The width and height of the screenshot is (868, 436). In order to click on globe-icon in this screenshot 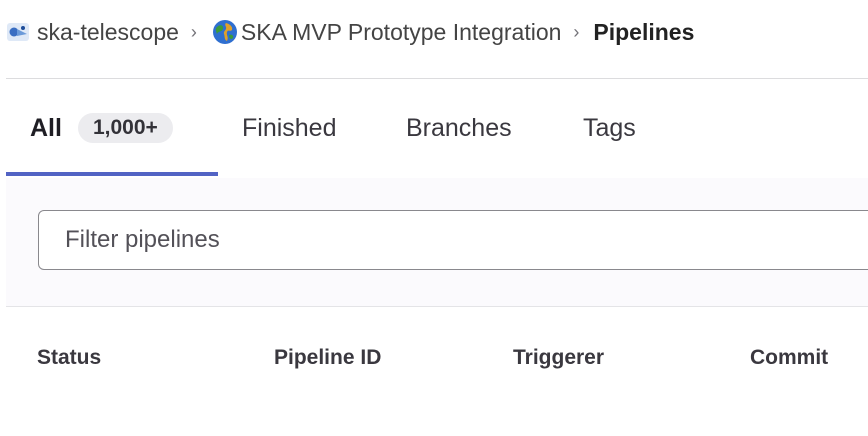, I will do `click(224, 32)`.